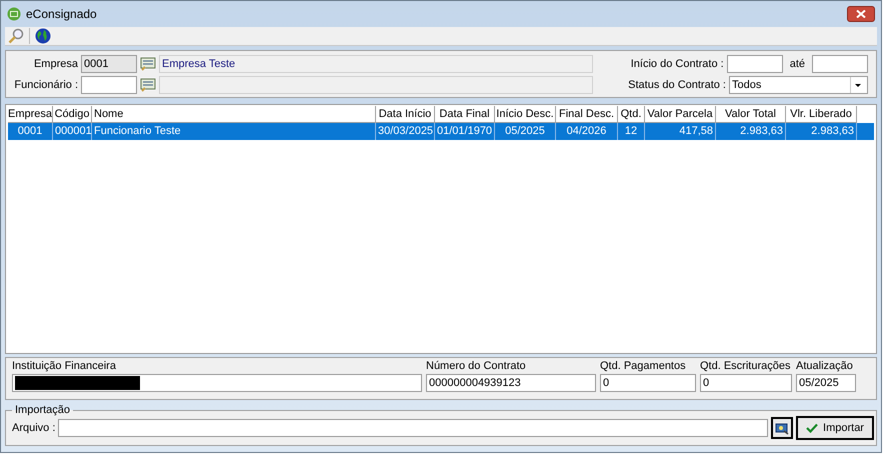 This screenshot has height=455, width=884. I want to click on field-label: Atualização, so click(825, 366).